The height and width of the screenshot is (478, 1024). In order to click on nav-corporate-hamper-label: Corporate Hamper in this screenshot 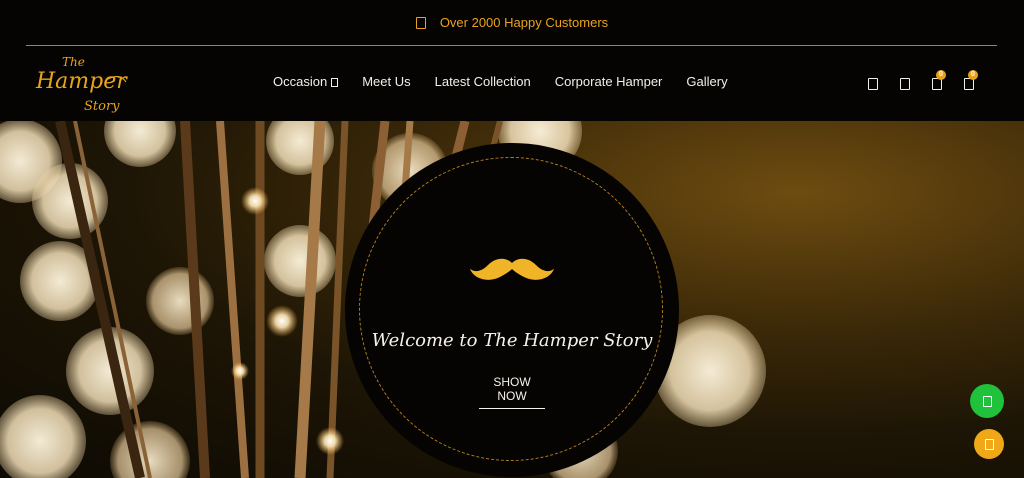, I will do `click(608, 81)`.